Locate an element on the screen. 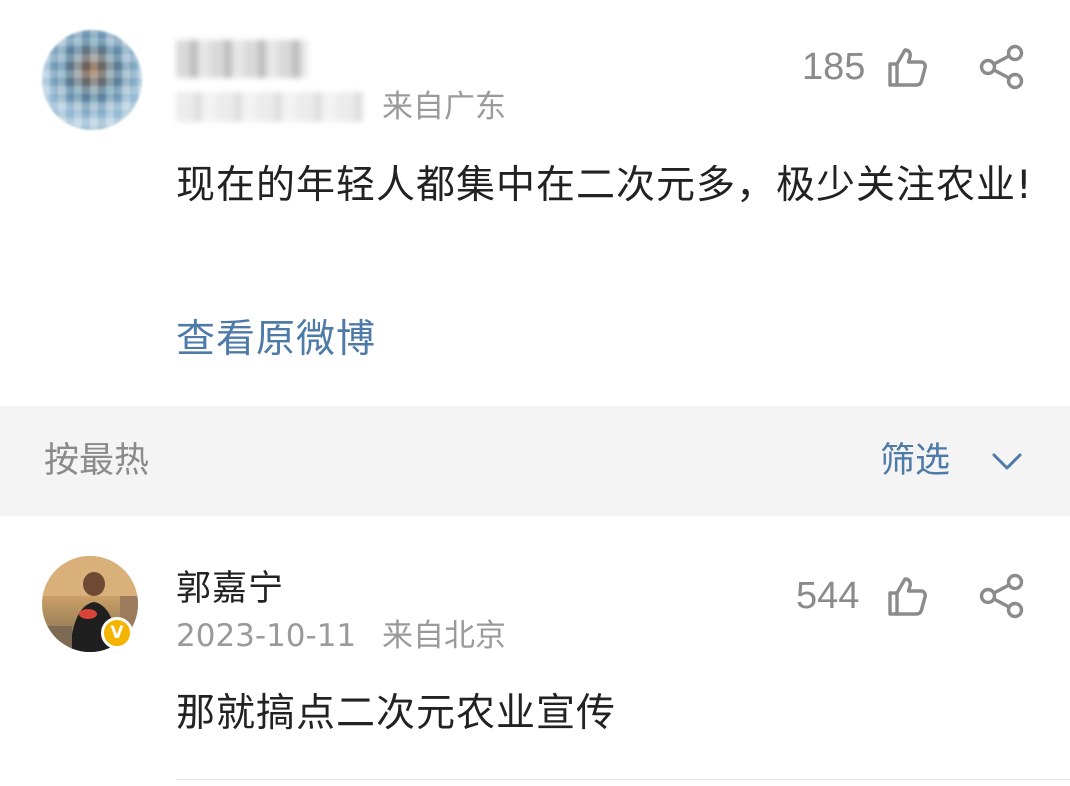  top-comment-location: 来自广东 is located at coordinates (444, 107).